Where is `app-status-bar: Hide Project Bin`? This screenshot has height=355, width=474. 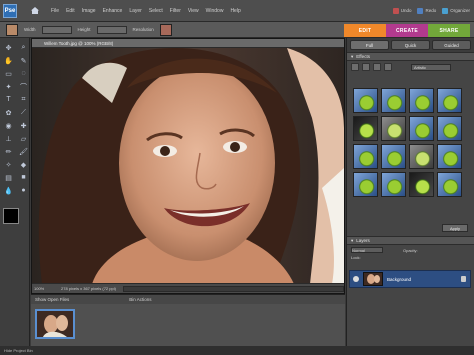 app-status-bar: Hide Project Bin is located at coordinates (237, 350).